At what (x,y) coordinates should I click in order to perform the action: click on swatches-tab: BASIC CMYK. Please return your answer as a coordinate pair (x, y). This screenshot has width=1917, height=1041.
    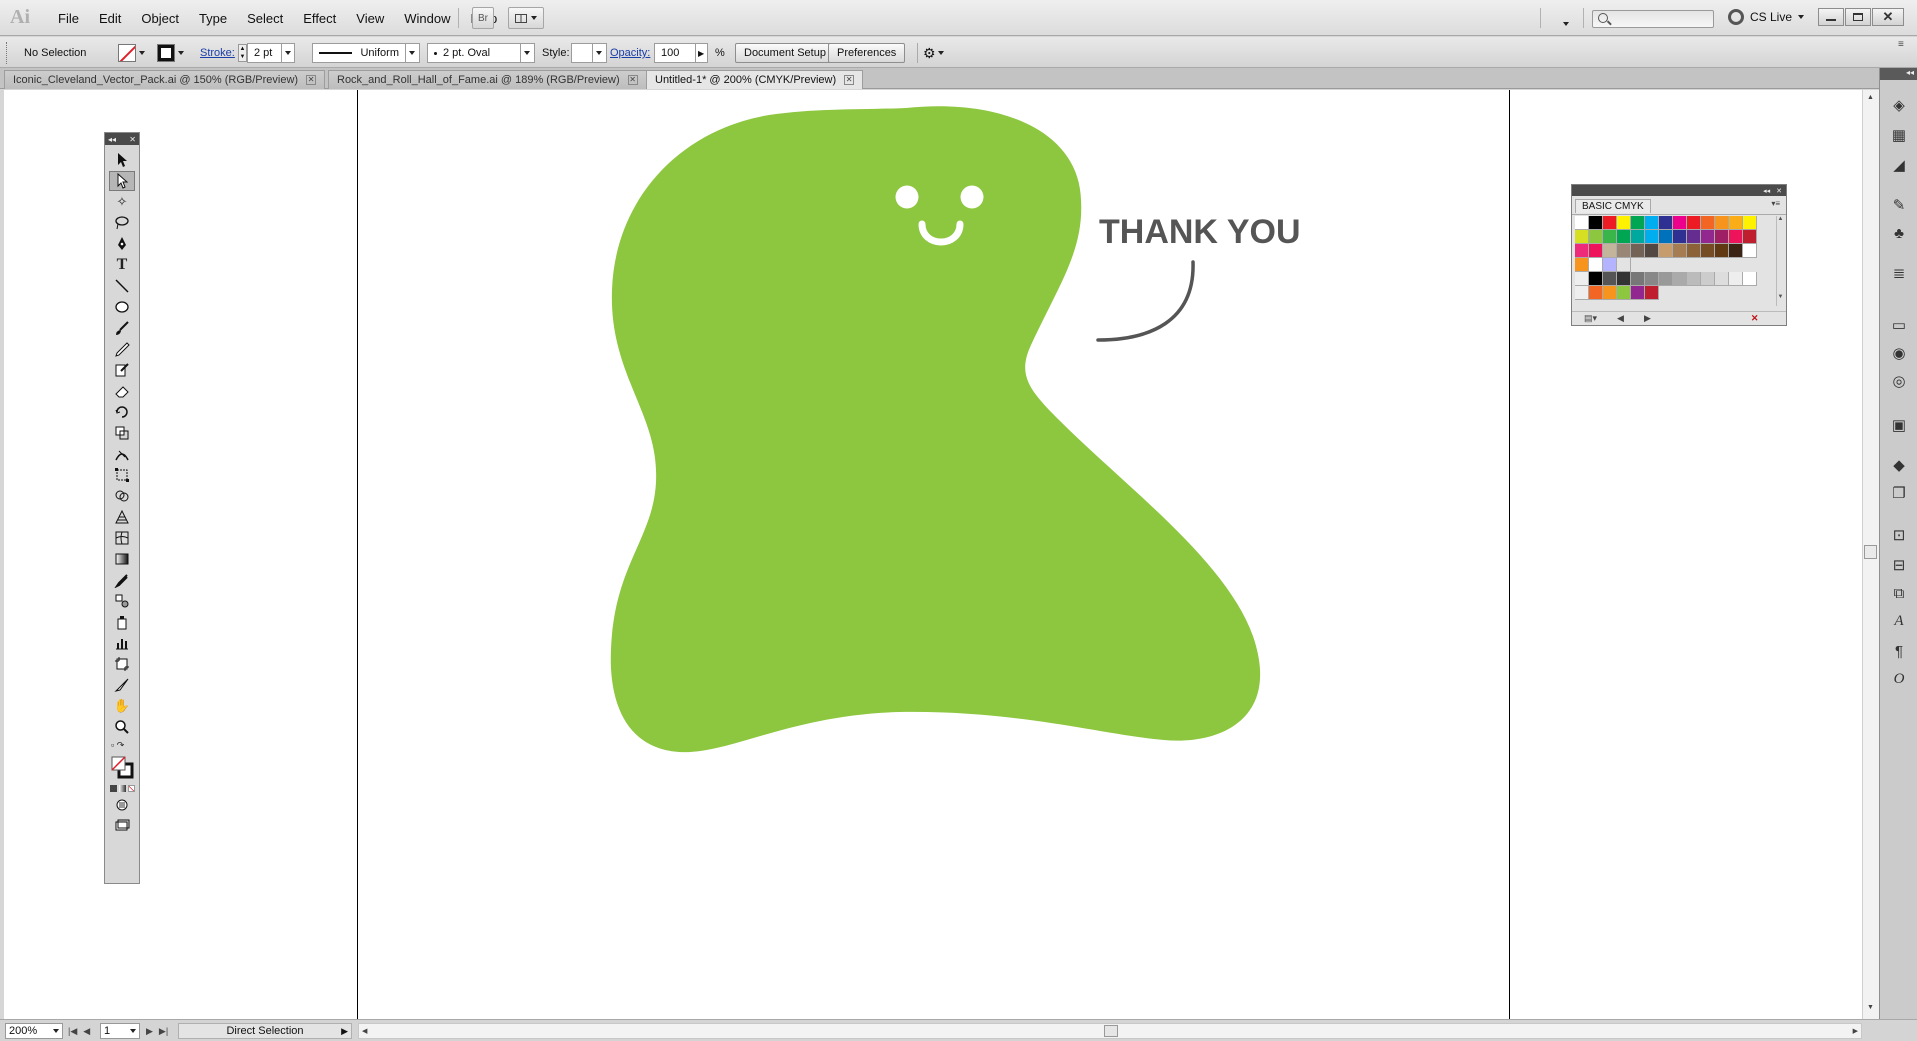
    Looking at the image, I should click on (1613, 206).